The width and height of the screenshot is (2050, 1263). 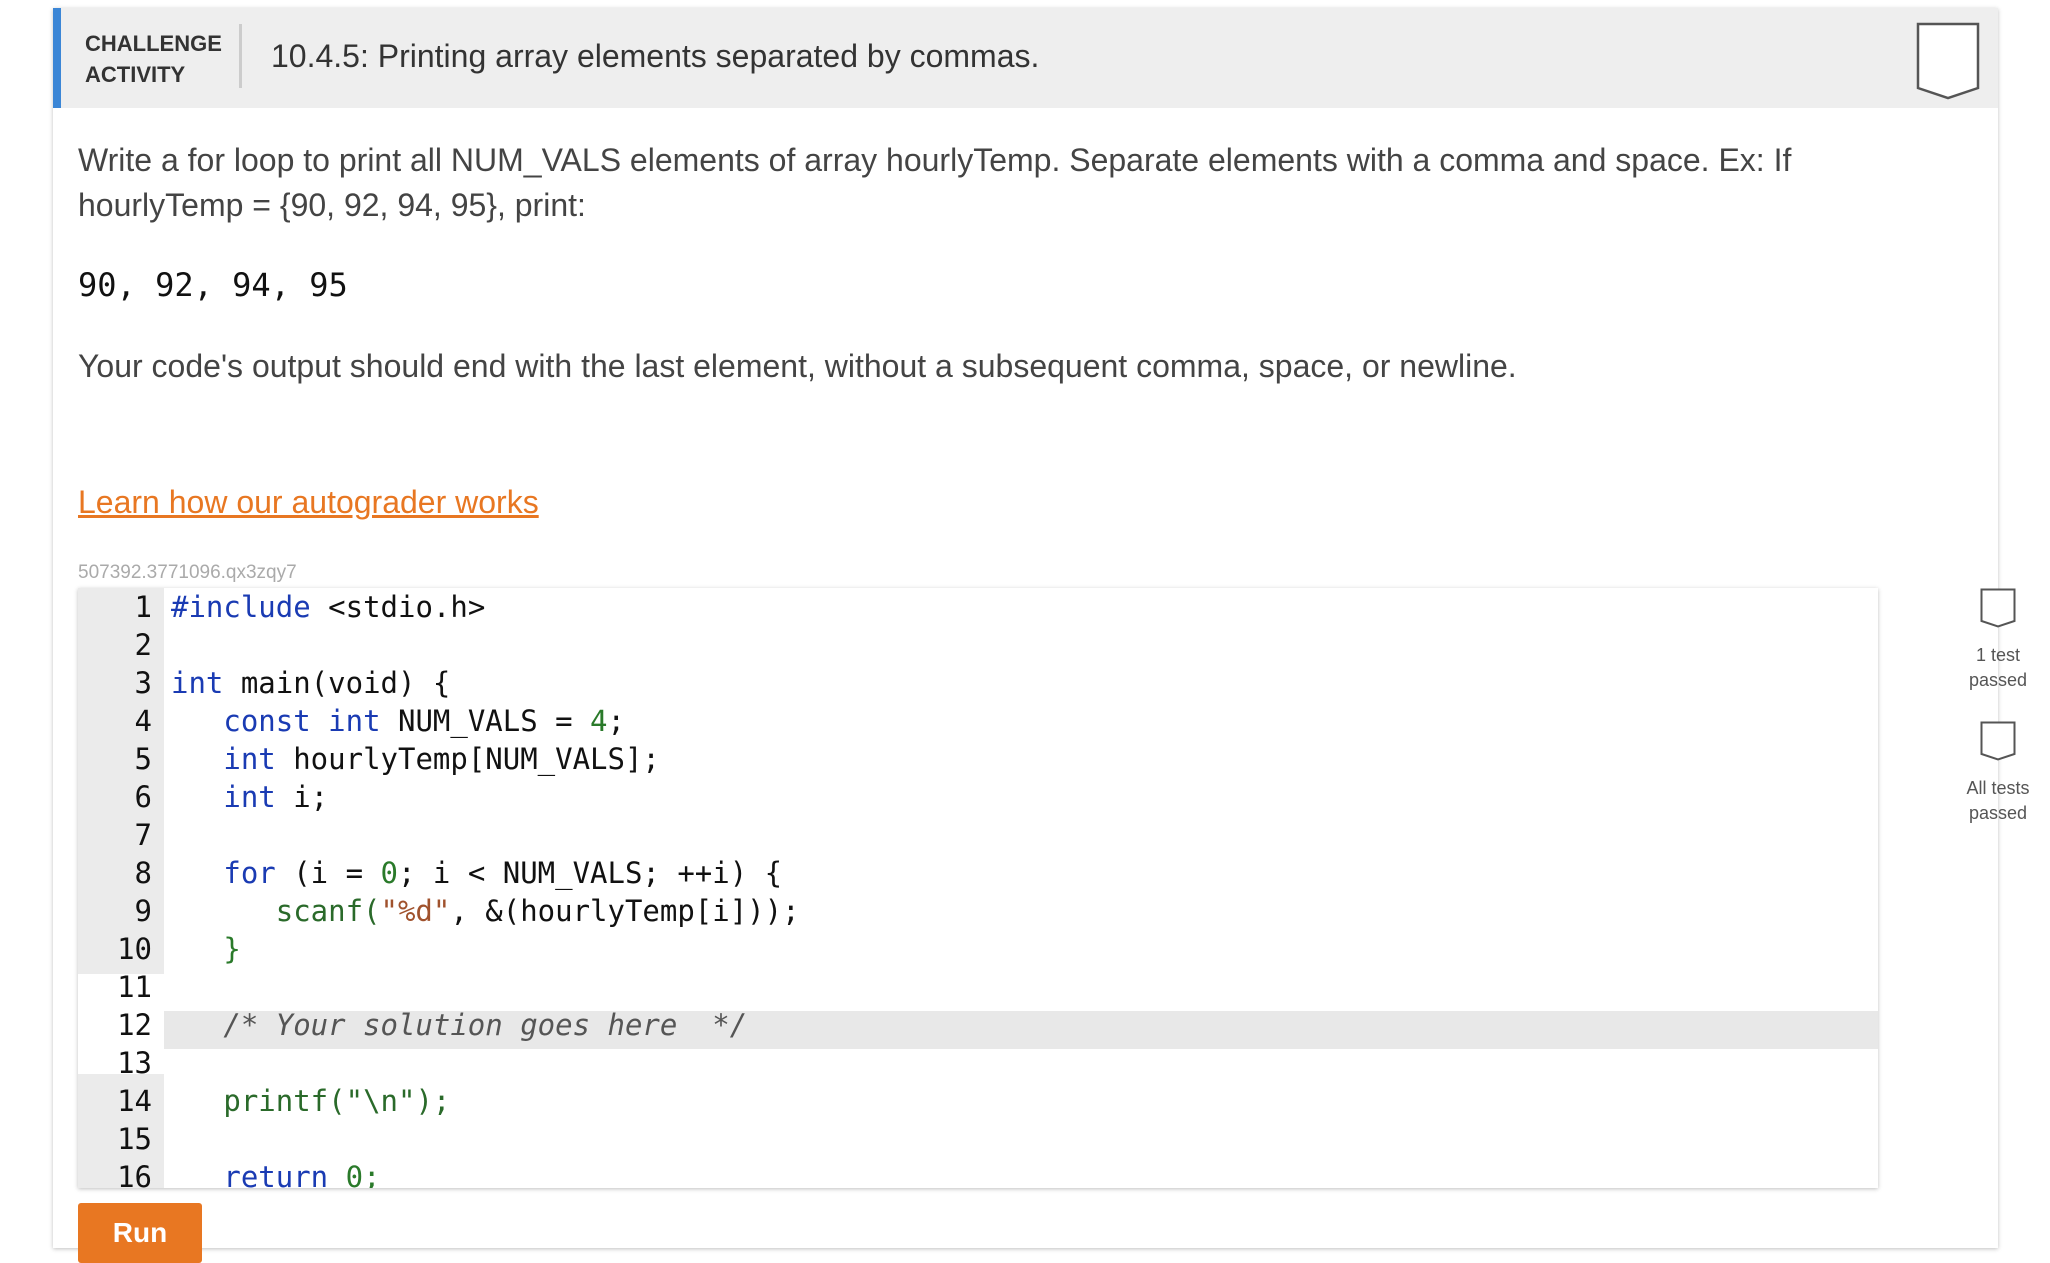 What do you see at coordinates (337, 683) in the screenshot?
I see `code-token: main(void) {` at bounding box center [337, 683].